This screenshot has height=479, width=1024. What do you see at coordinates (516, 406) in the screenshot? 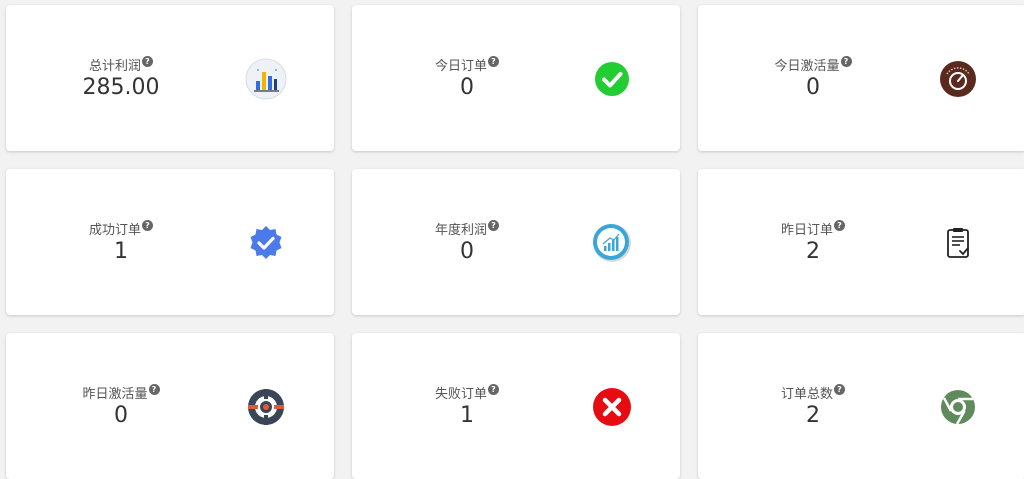
I see `stat-card-failed-orders: 失败订单? 1` at bounding box center [516, 406].